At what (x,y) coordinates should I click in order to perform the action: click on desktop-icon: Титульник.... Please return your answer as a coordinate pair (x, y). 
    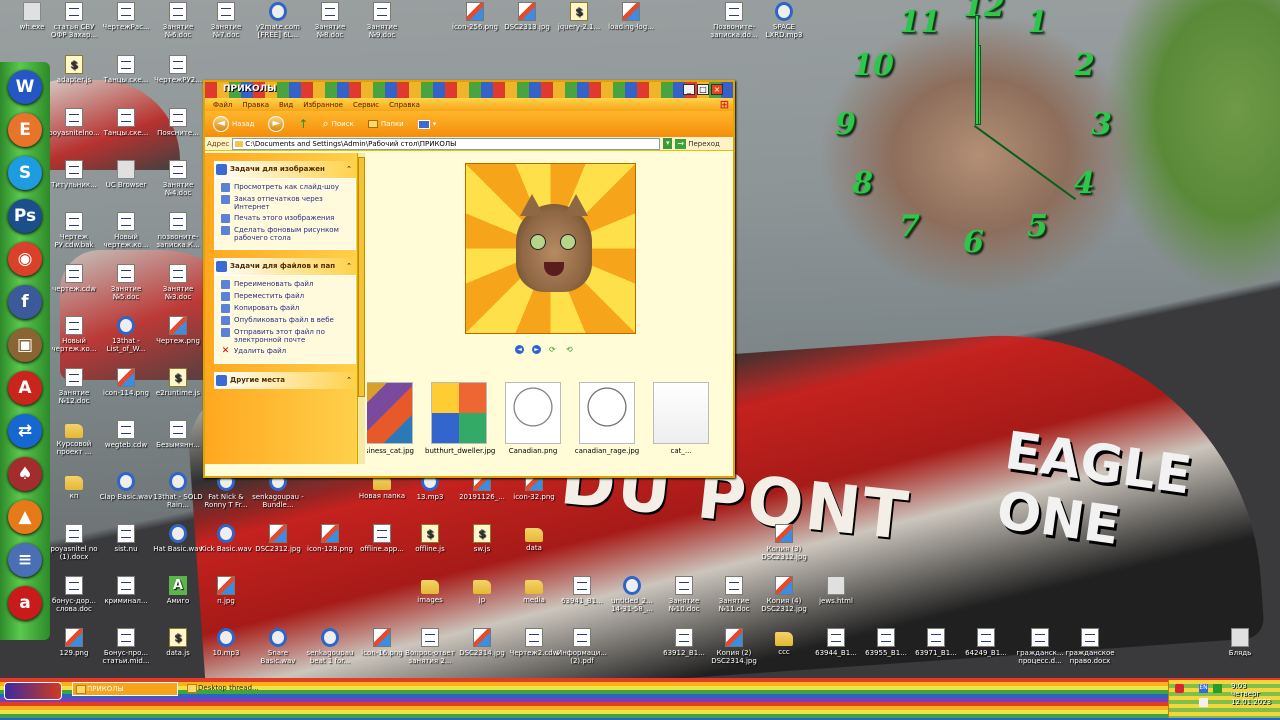
    Looking at the image, I should click on (74, 183).